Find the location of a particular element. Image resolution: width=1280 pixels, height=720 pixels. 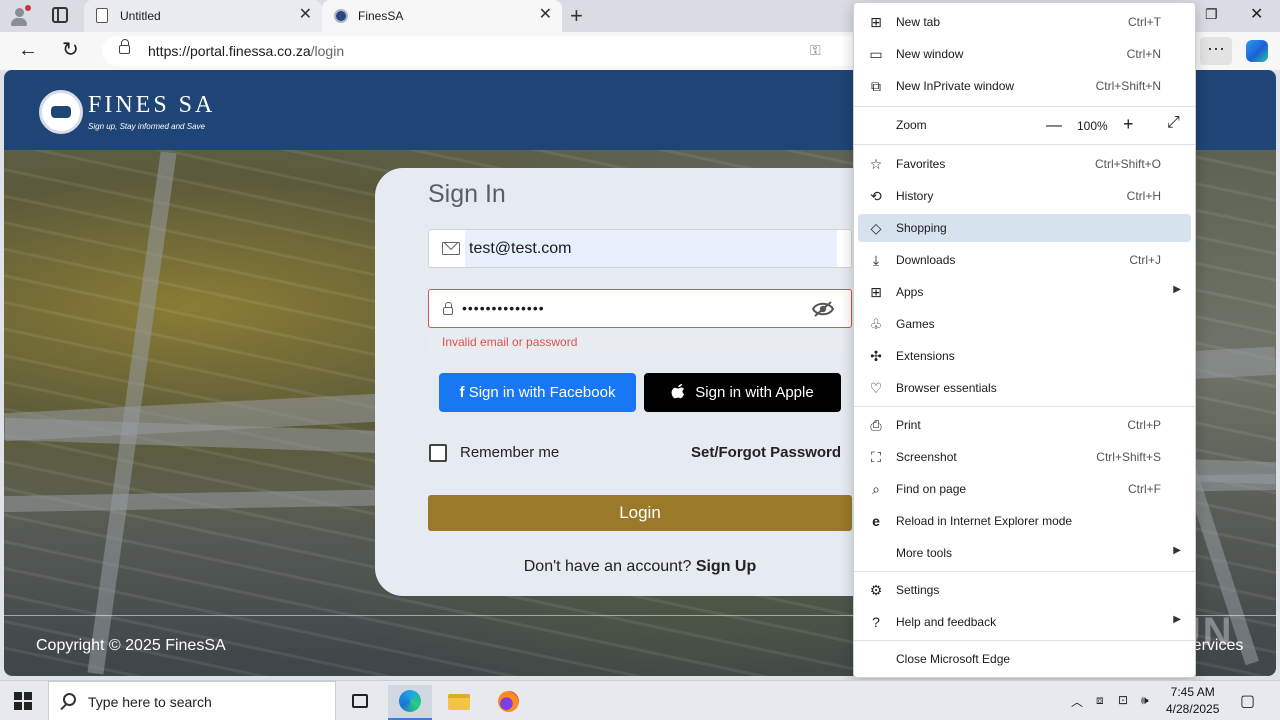

menu-item-label: Games is located at coordinates (915, 324).